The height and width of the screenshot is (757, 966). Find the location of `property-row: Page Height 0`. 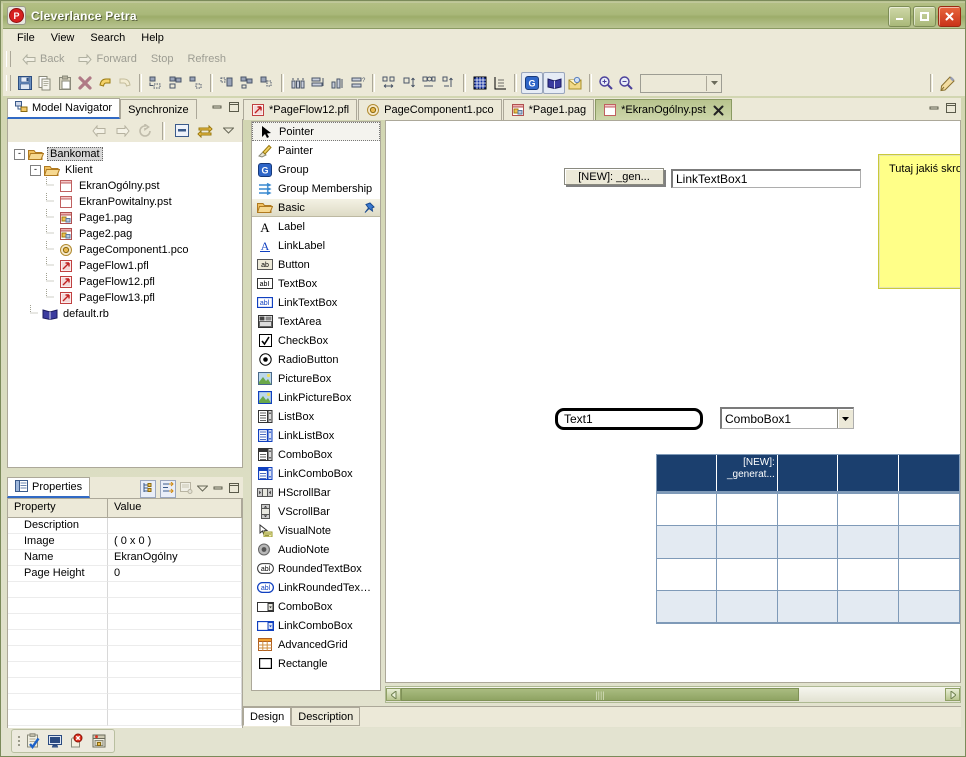

property-row: Page Height 0 is located at coordinates (125, 574).